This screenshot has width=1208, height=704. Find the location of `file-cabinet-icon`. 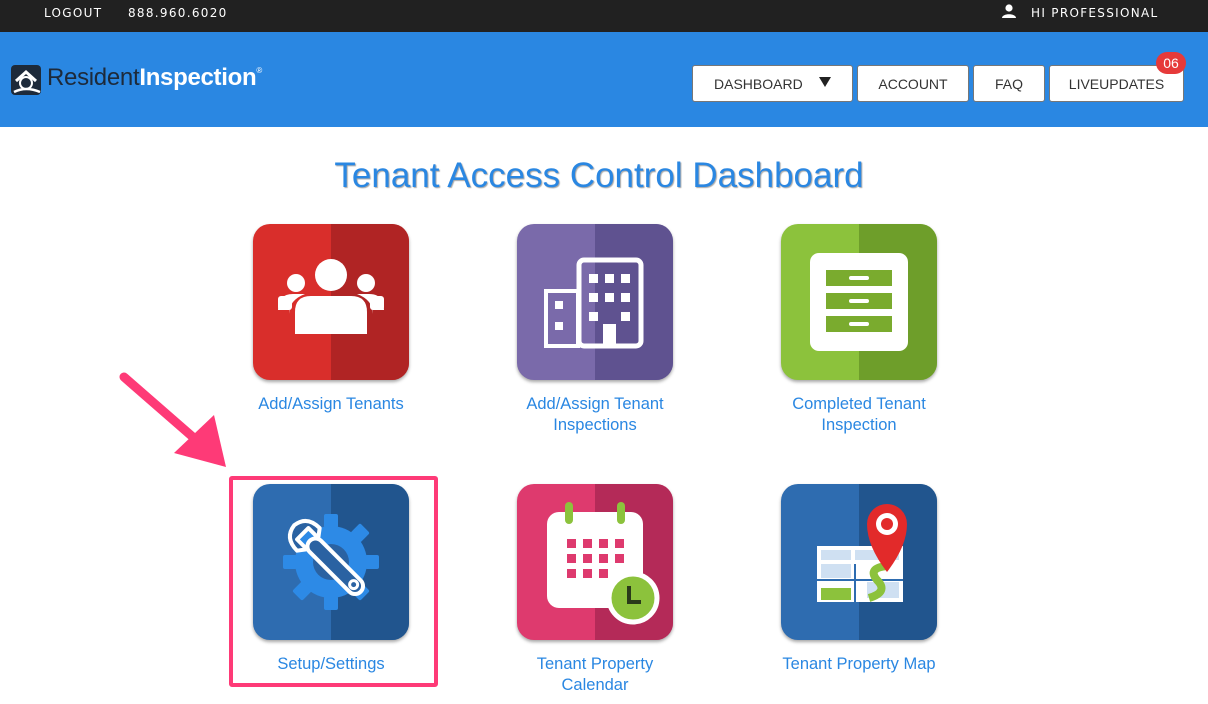

file-cabinet-icon is located at coordinates (859, 302).